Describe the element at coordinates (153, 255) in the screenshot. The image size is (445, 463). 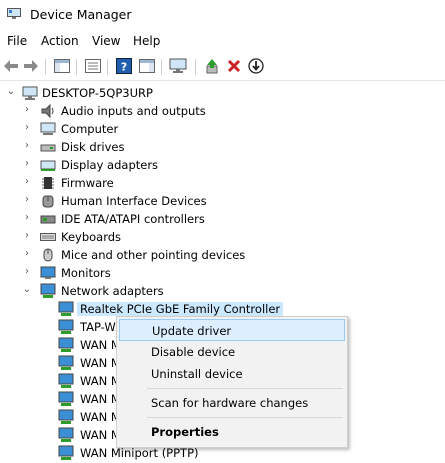
I see `category-label: Mice and other pointing devices` at that location.